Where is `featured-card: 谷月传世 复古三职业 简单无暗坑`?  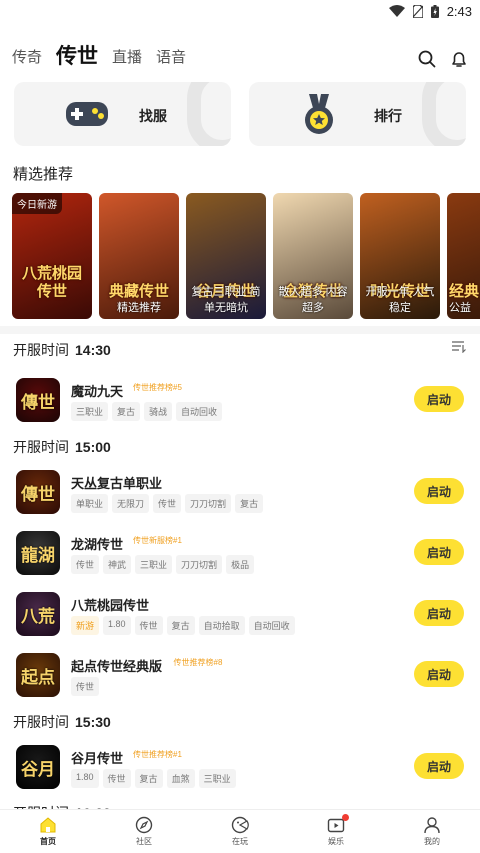
featured-card: 谷月传世 复古三职业 简单无暗坑 is located at coordinates (226, 256).